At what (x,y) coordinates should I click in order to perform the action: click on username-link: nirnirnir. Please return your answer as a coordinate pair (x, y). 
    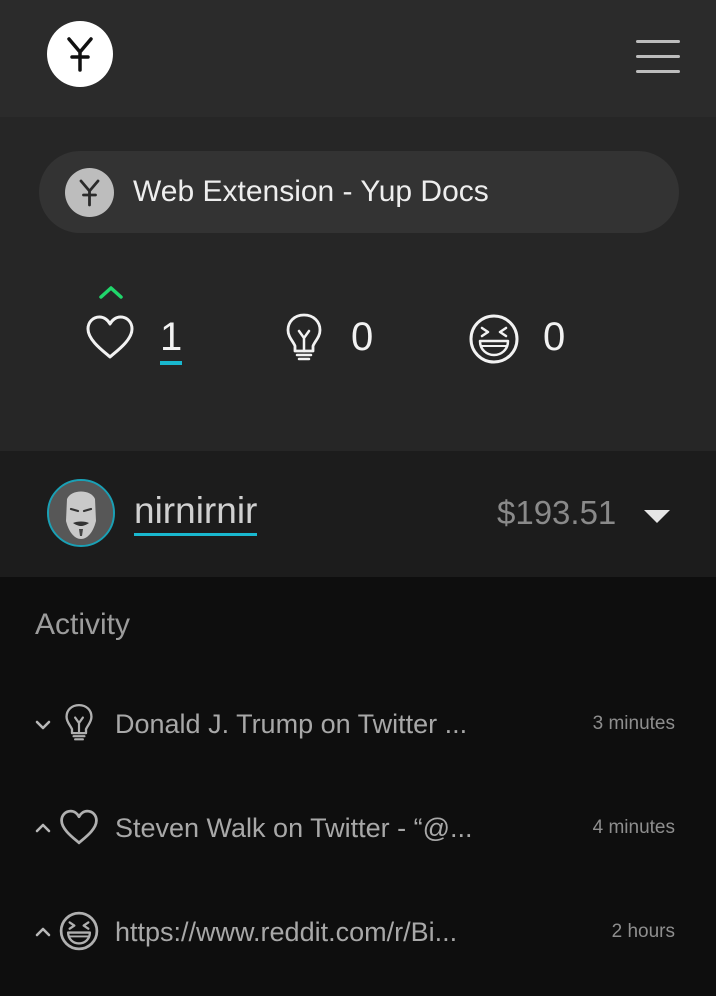
    Looking at the image, I should click on (196, 512).